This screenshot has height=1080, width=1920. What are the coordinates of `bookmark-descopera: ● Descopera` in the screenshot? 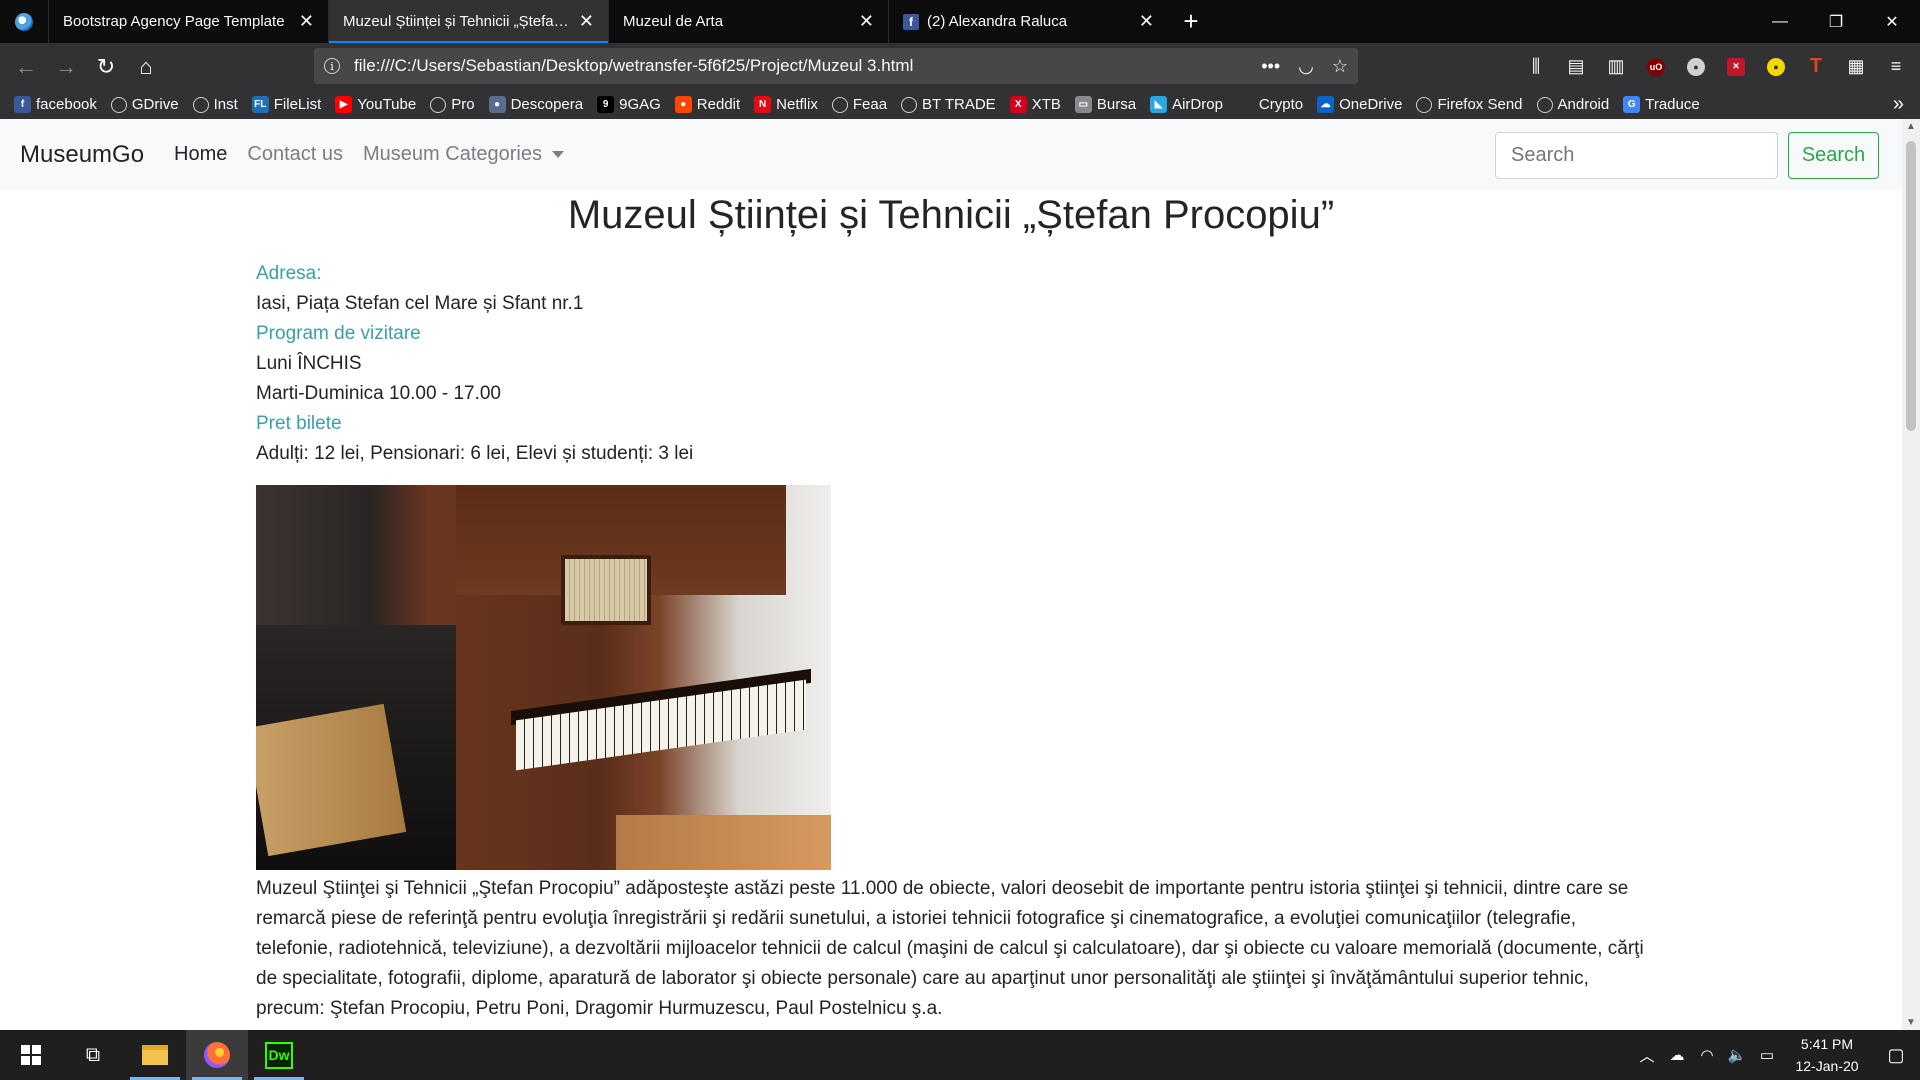 It's located at (535, 104).